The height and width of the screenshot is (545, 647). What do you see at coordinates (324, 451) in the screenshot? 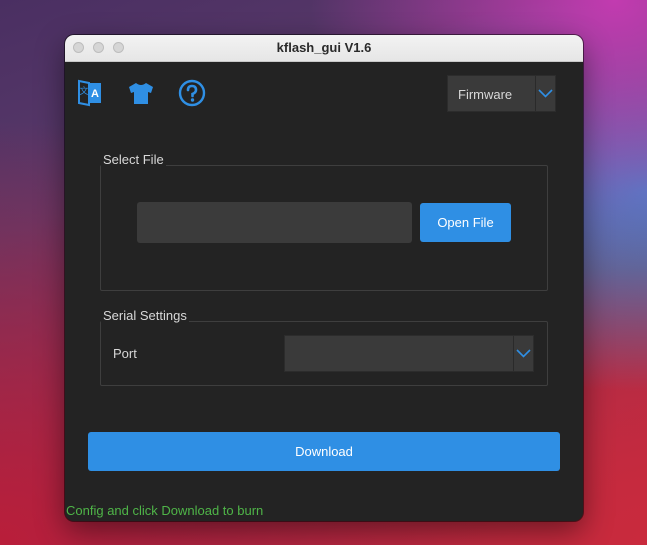
I see `download-button: Download` at bounding box center [324, 451].